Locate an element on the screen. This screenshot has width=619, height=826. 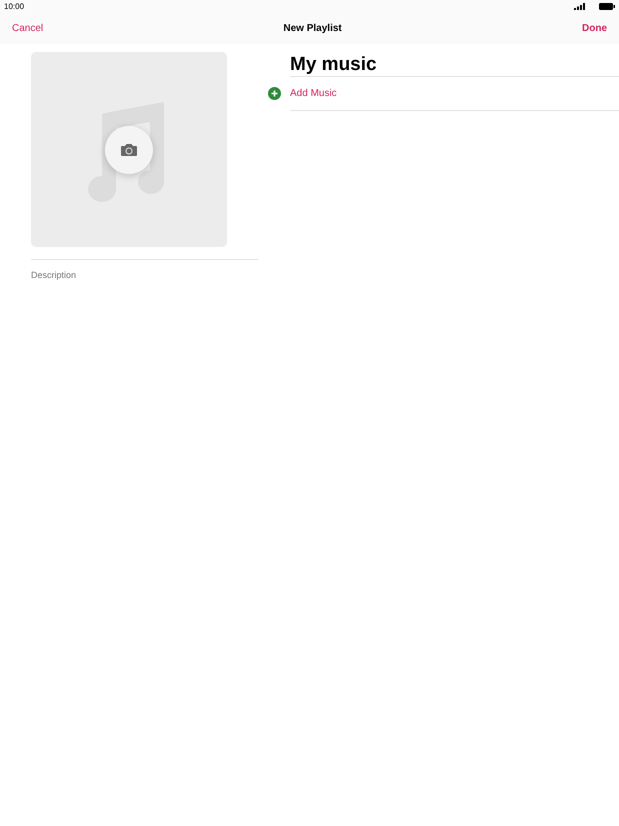
done-button: Done is located at coordinates (594, 28).